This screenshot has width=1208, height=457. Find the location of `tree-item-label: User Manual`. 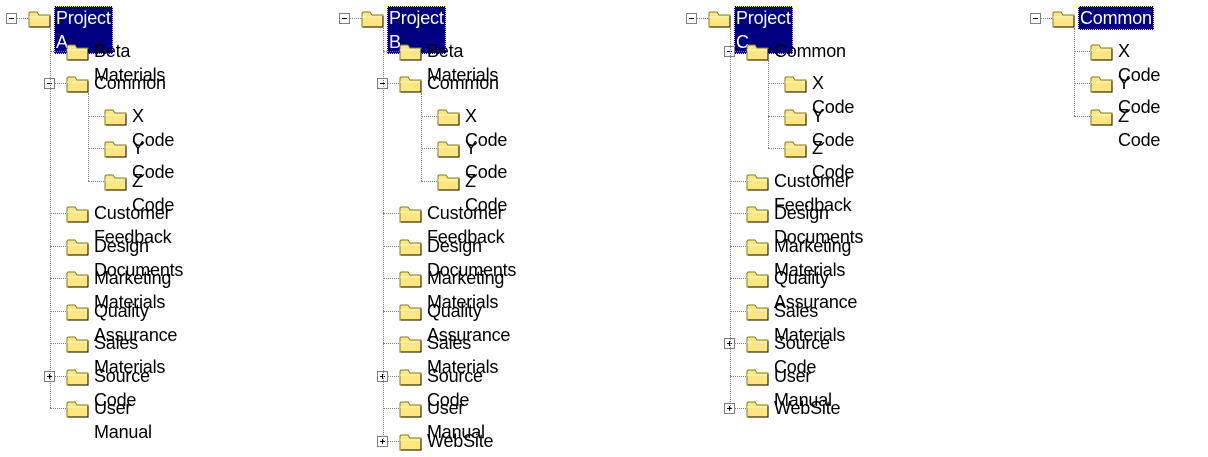

tree-item-label: User Manual is located at coordinates (123, 420).